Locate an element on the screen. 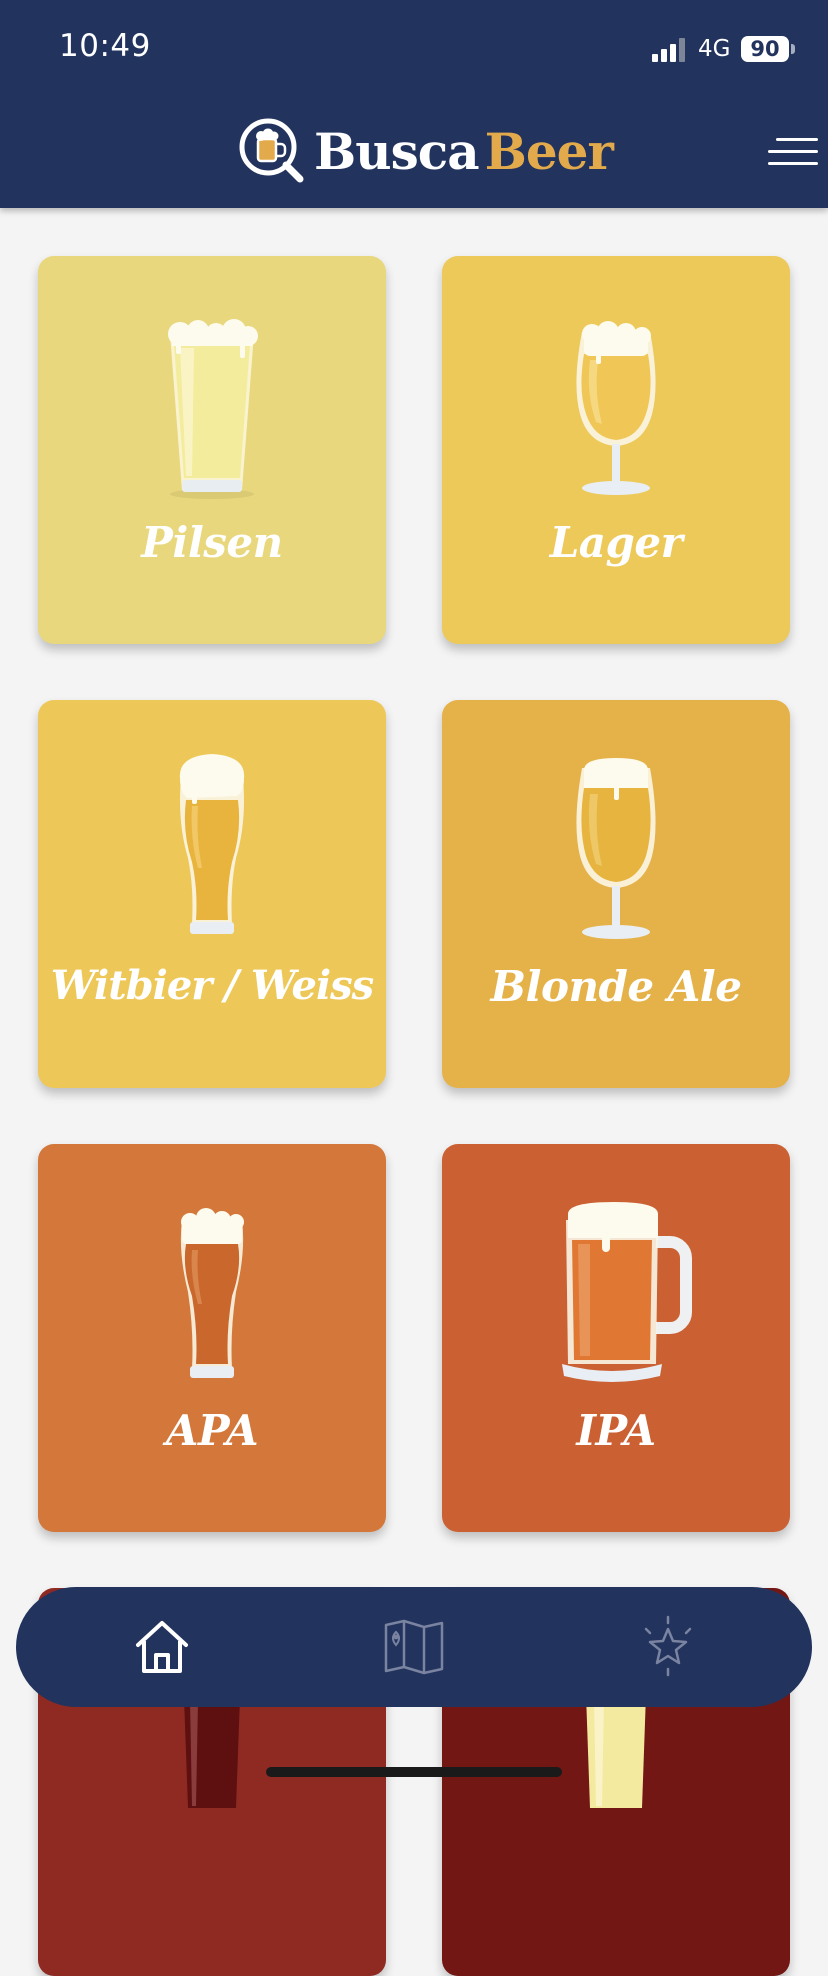 Image resolution: width=828 pixels, height=1976 pixels. star-icon is located at coordinates (668, 1646).